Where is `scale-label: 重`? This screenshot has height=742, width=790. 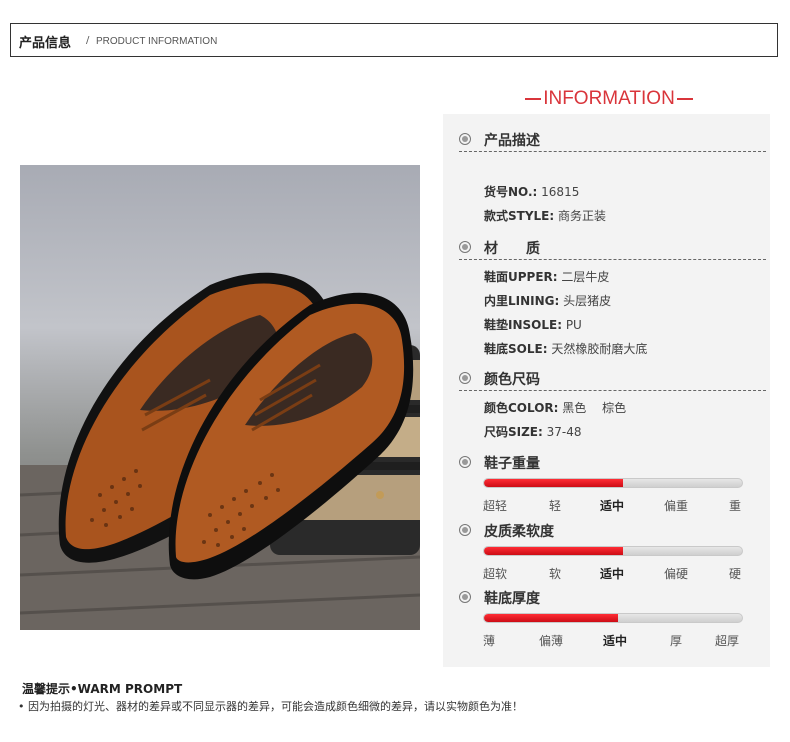
scale-label: 重 is located at coordinates (735, 506).